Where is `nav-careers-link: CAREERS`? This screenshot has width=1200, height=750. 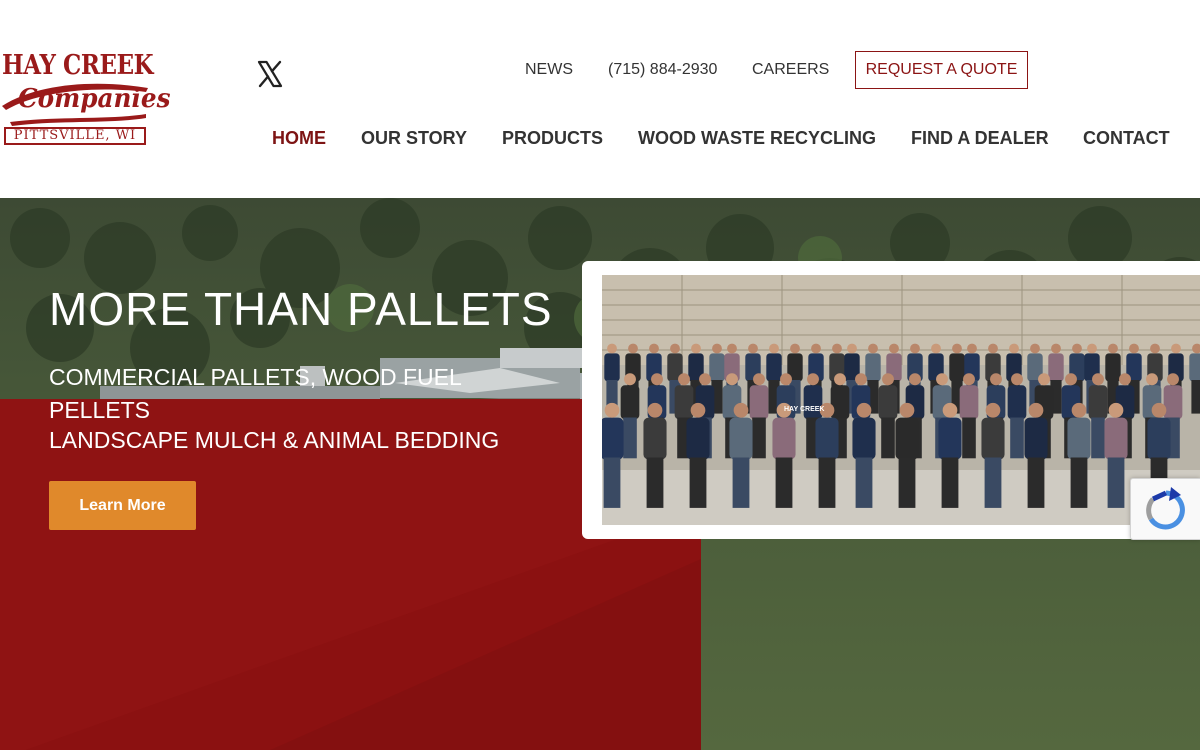
nav-careers-link: CAREERS is located at coordinates (790, 70).